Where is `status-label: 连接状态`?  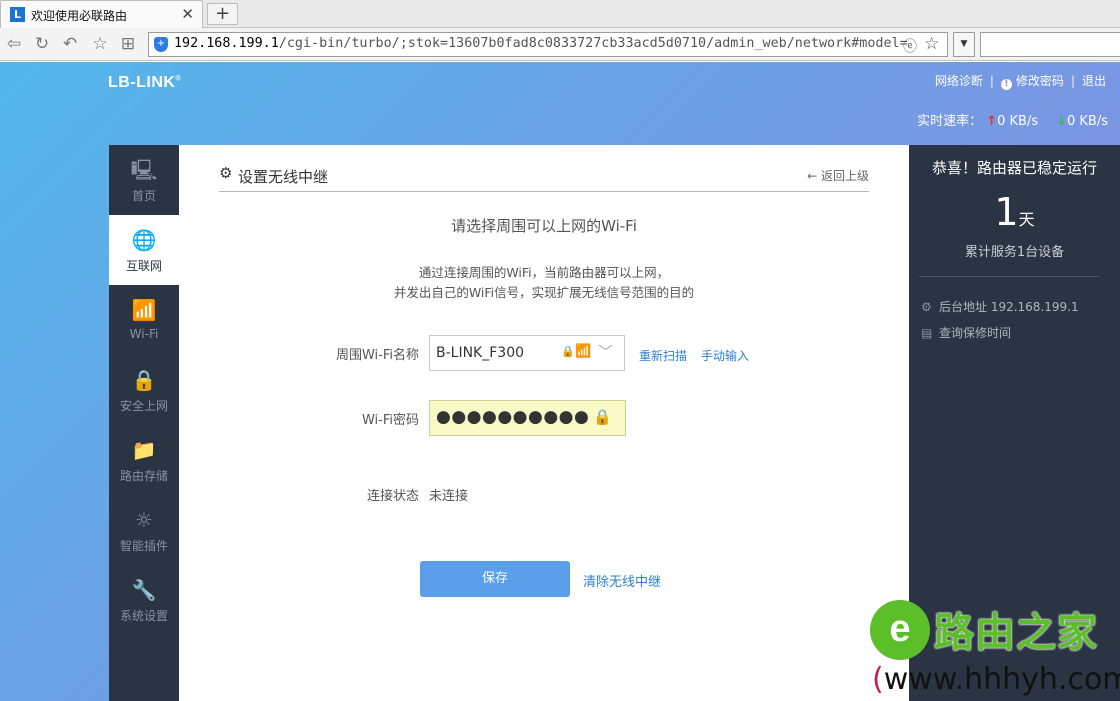 status-label: 连接状态 is located at coordinates (392, 496).